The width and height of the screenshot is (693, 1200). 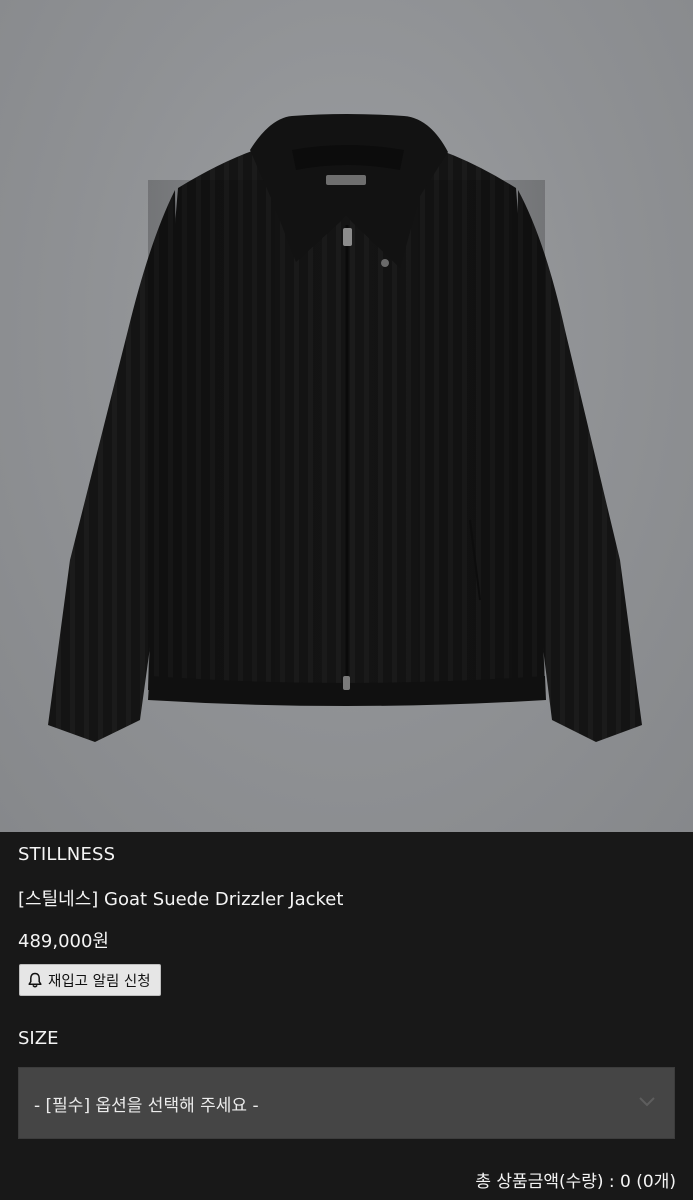 What do you see at coordinates (181, 899) in the screenshot?
I see `product-title: [스틸네스] Goat Suede Drizzler Jacket` at bounding box center [181, 899].